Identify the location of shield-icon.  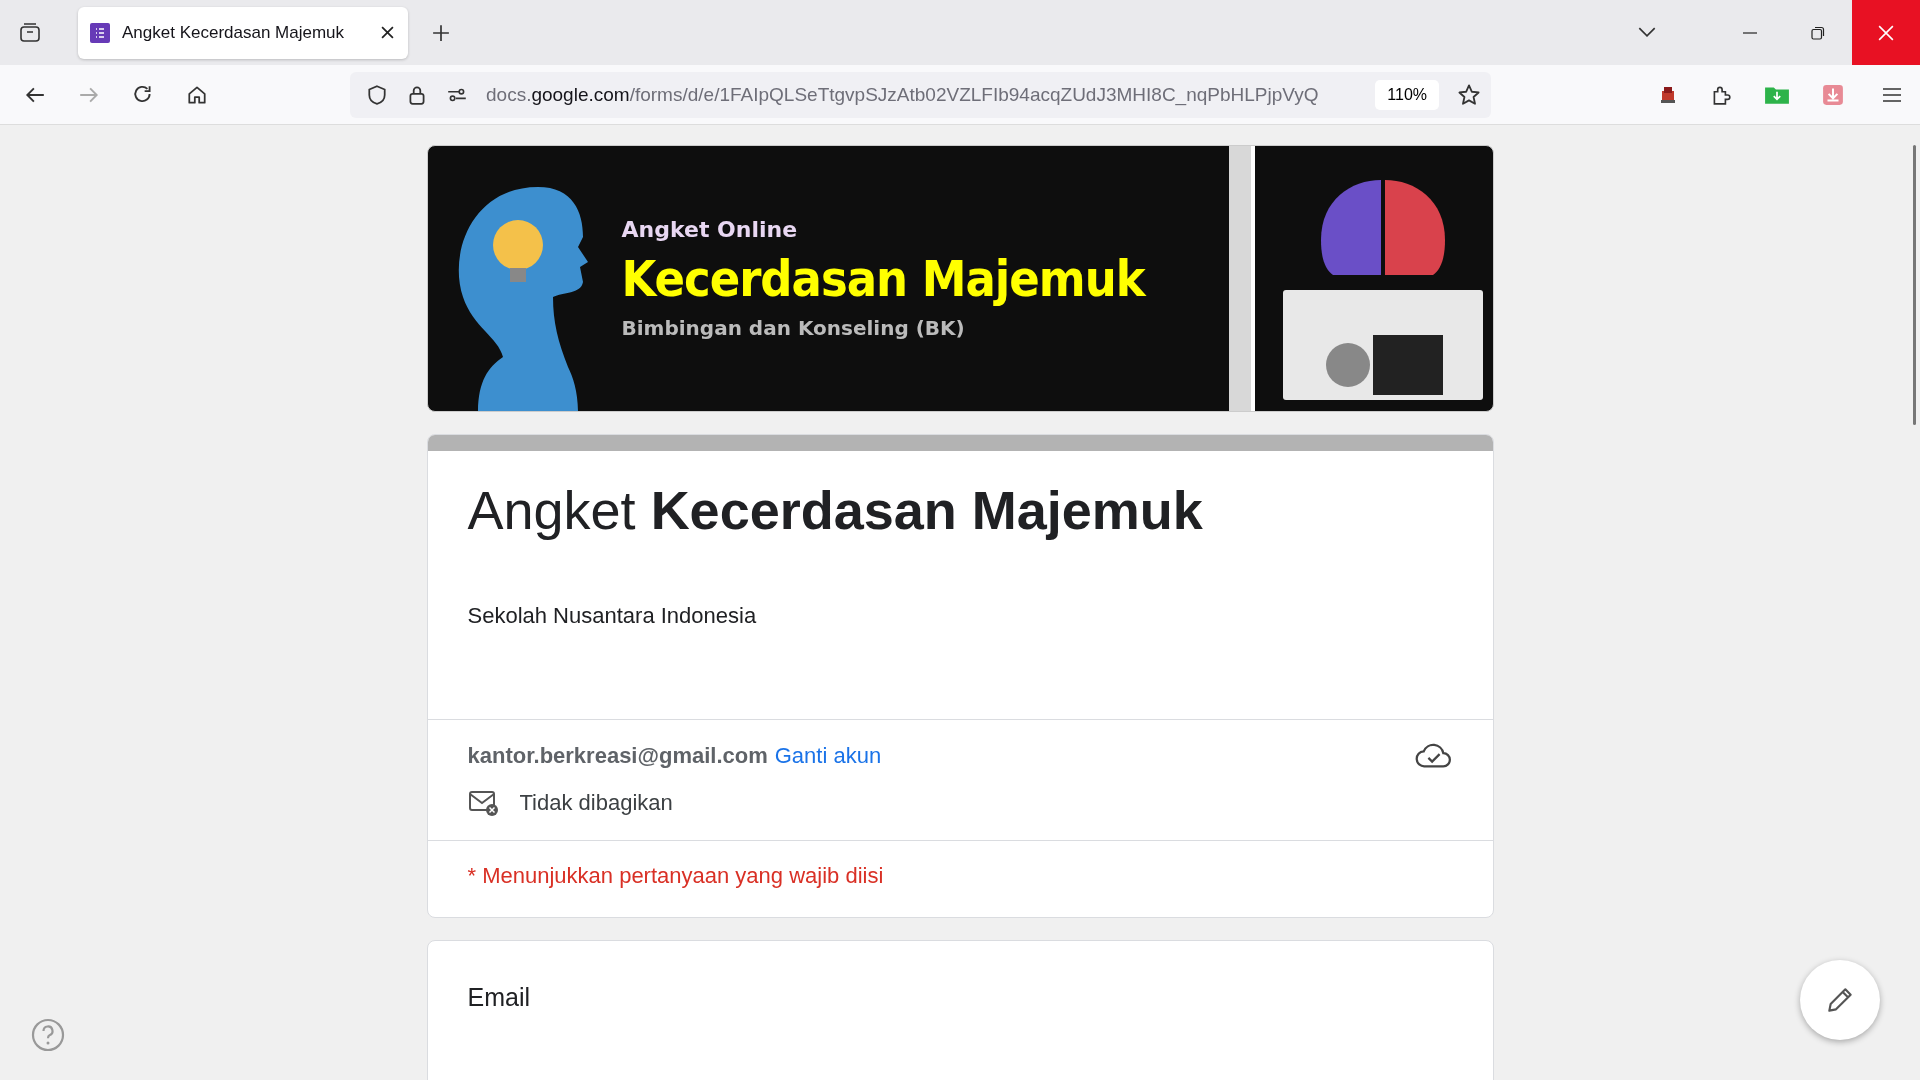
(377, 94).